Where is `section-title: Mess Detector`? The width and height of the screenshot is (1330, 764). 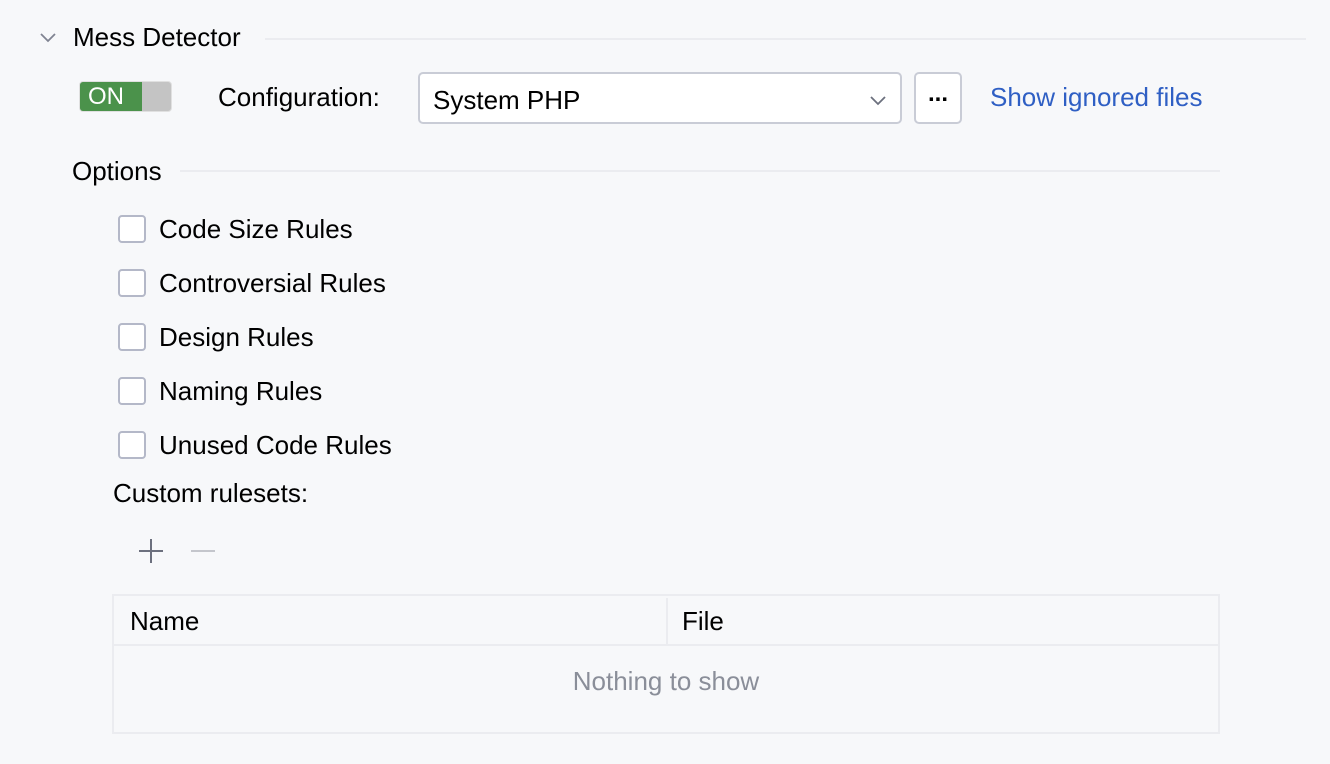
section-title: Mess Detector is located at coordinates (157, 37).